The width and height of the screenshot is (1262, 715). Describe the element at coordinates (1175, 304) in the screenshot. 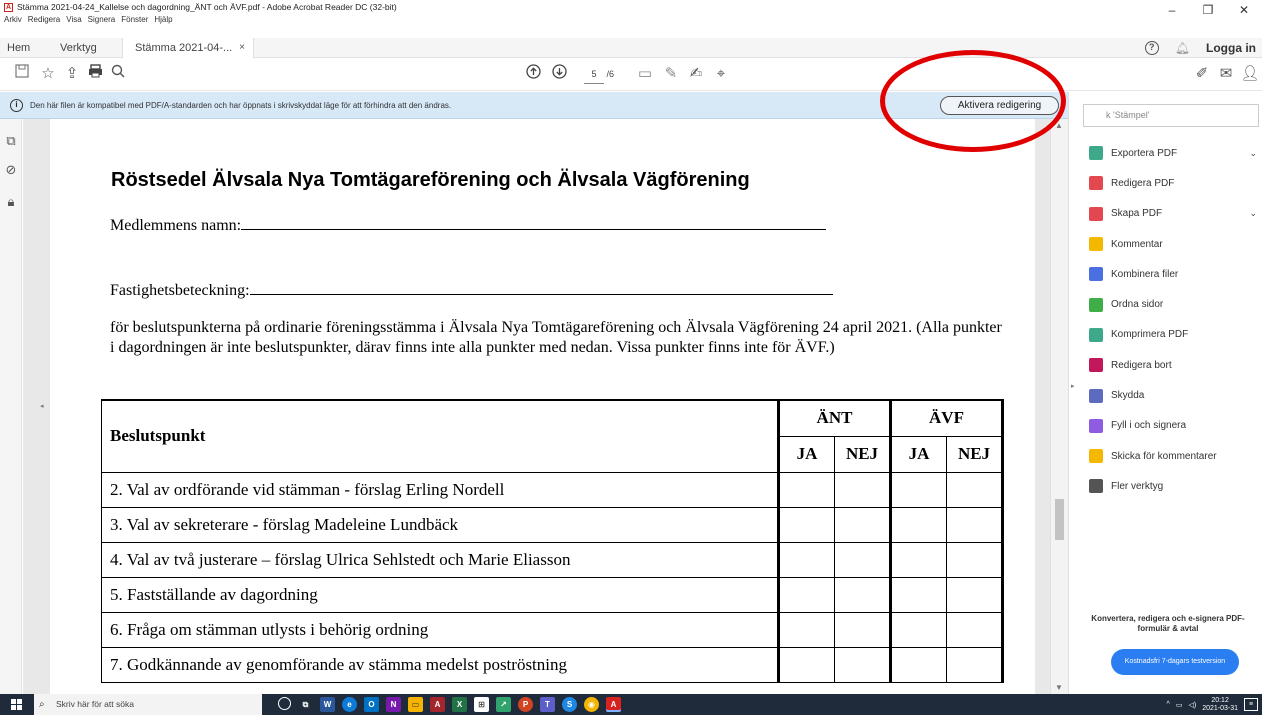

I see `tool-item: Ordna sidor` at that location.